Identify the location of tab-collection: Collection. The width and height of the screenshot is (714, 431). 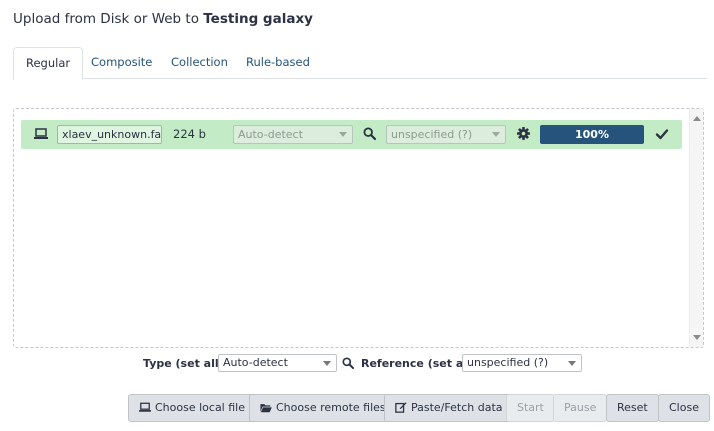
(199, 63).